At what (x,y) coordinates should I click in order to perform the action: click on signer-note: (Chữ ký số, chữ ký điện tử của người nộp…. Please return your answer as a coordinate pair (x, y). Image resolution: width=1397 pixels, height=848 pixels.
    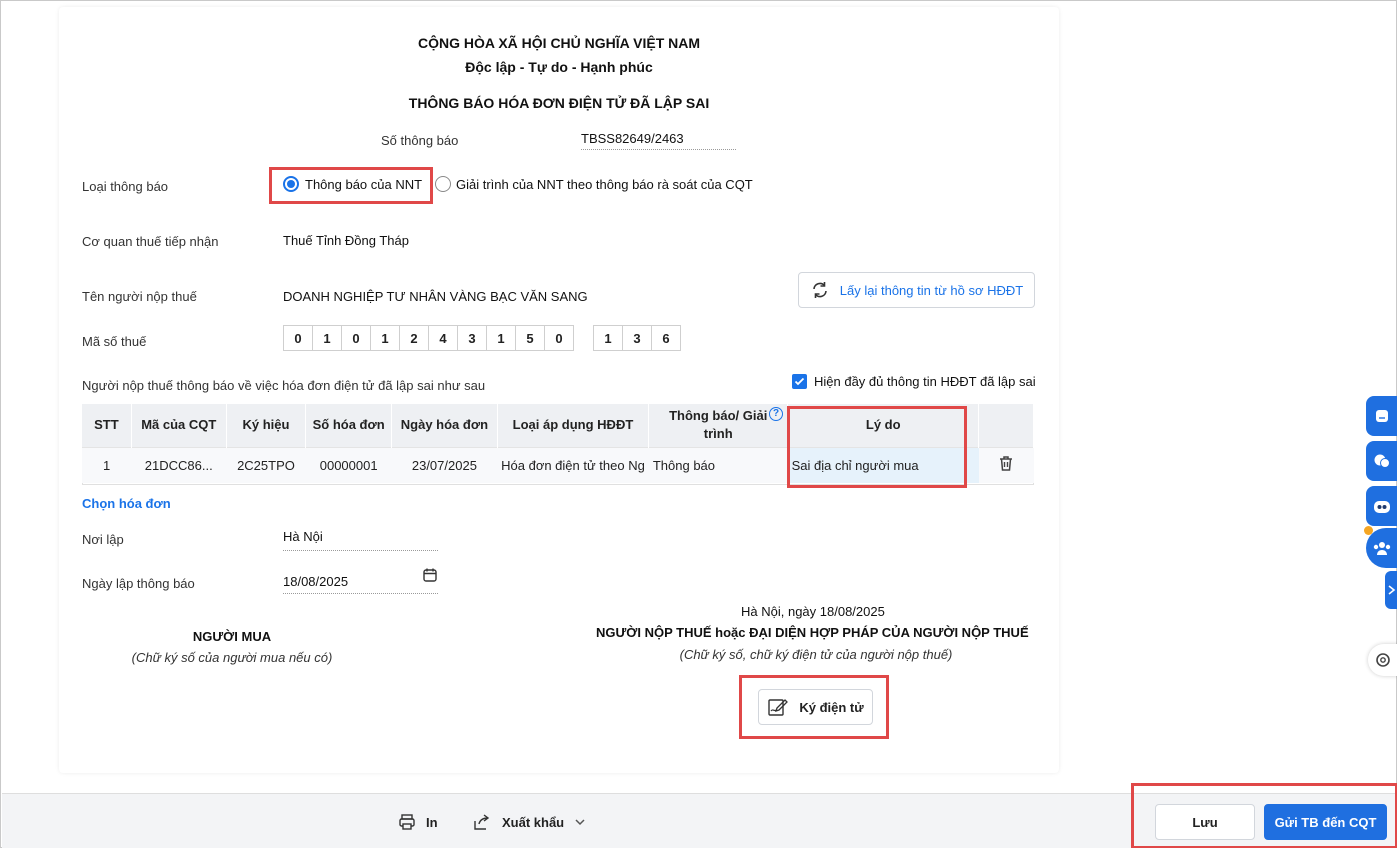
    Looking at the image, I should click on (816, 654).